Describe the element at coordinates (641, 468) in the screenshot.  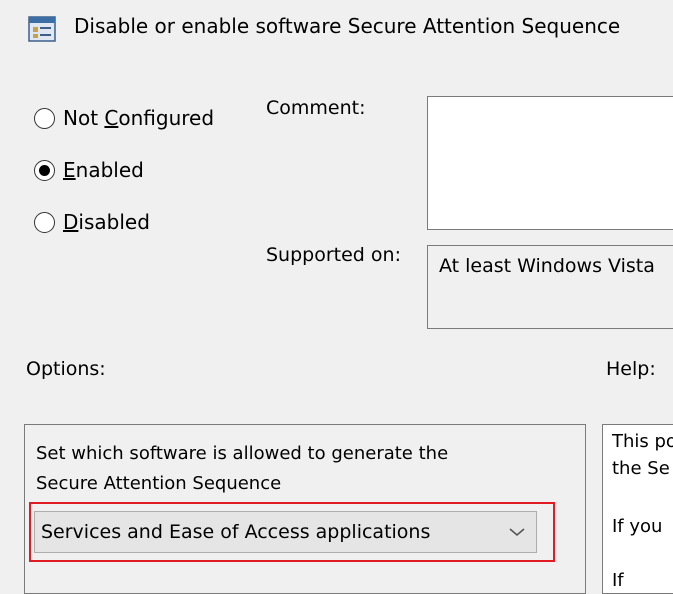
I see `help-text-line: the Se` at that location.